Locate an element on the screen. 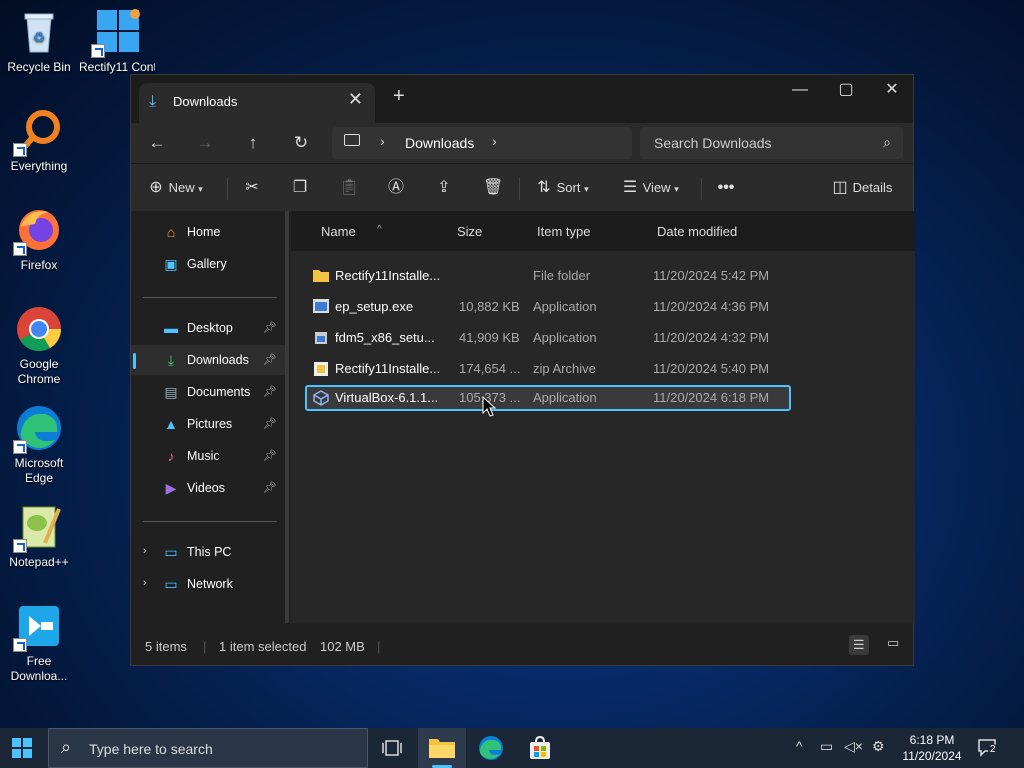  desktop-icon-chrome: Google Chrome is located at coordinates (39, 346).